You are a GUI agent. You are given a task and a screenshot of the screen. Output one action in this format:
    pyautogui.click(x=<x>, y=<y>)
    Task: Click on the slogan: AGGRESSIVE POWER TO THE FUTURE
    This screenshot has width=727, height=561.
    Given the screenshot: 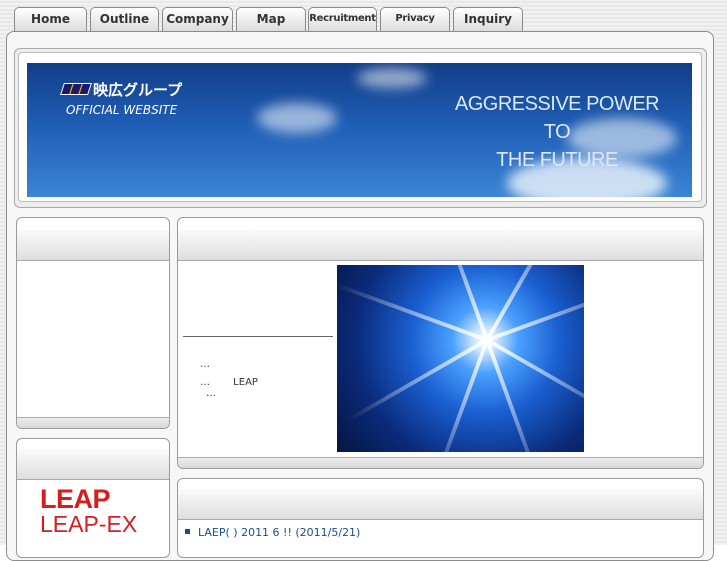 What is the action you would take?
    pyautogui.click(x=557, y=132)
    